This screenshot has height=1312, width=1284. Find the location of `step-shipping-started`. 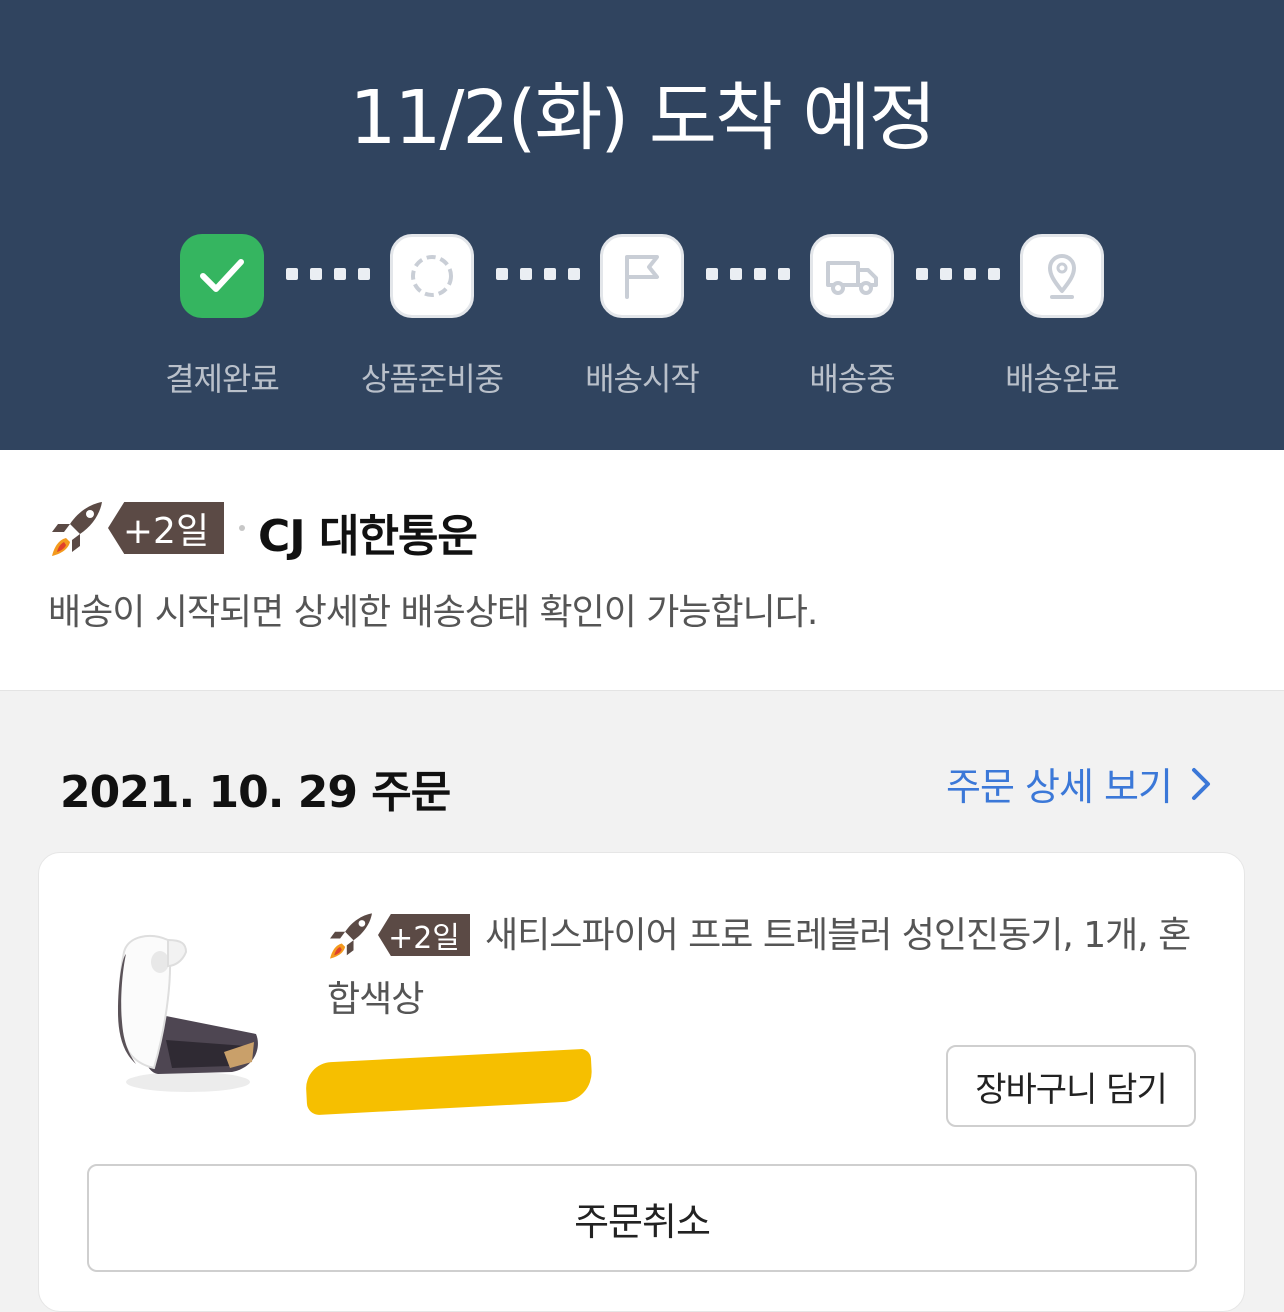

step-shipping-started is located at coordinates (642, 276).